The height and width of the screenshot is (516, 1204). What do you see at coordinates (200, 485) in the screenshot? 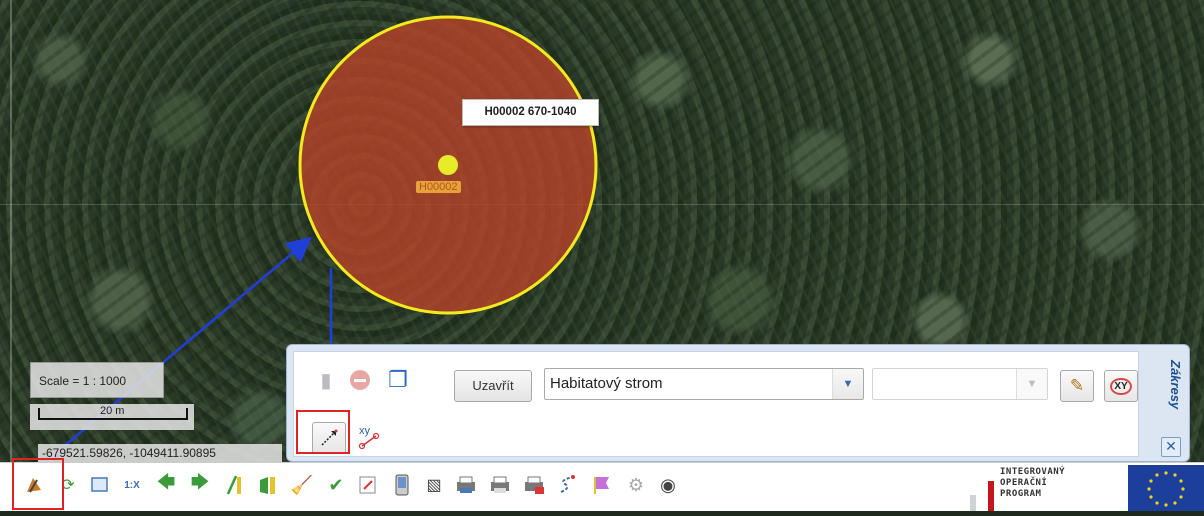
I see `forward-icon: 🡆` at bounding box center [200, 485].